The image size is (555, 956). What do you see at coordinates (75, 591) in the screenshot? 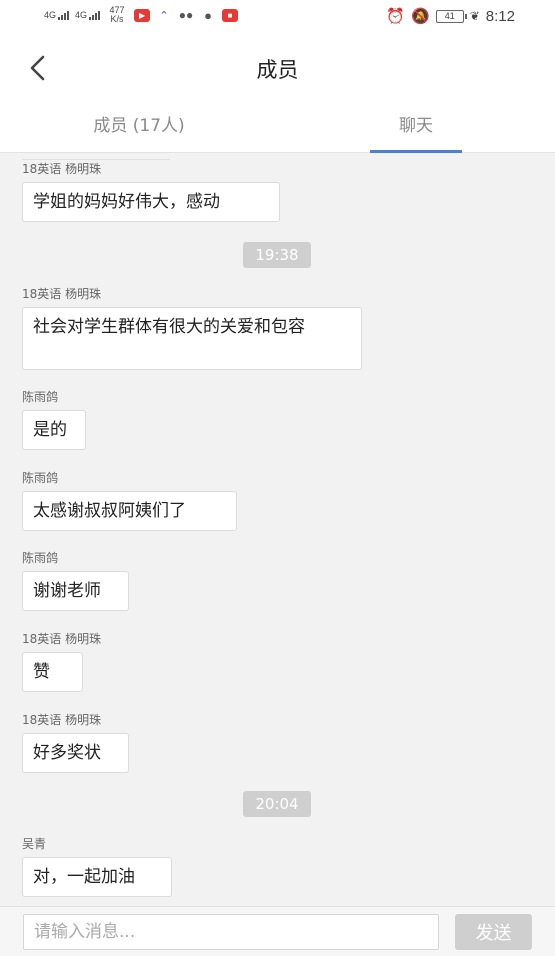
I see `message-bubble: 谢谢老师` at bounding box center [75, 591].